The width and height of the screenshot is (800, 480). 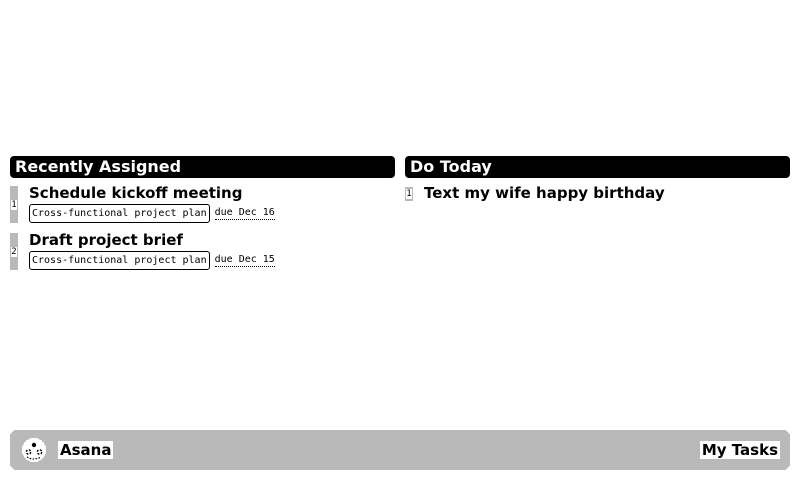 What do you see at coordinates (152, 193) in the screenshot?
I see `task-title: Schedule kickoff meeting` at bounding box center [152, 193].